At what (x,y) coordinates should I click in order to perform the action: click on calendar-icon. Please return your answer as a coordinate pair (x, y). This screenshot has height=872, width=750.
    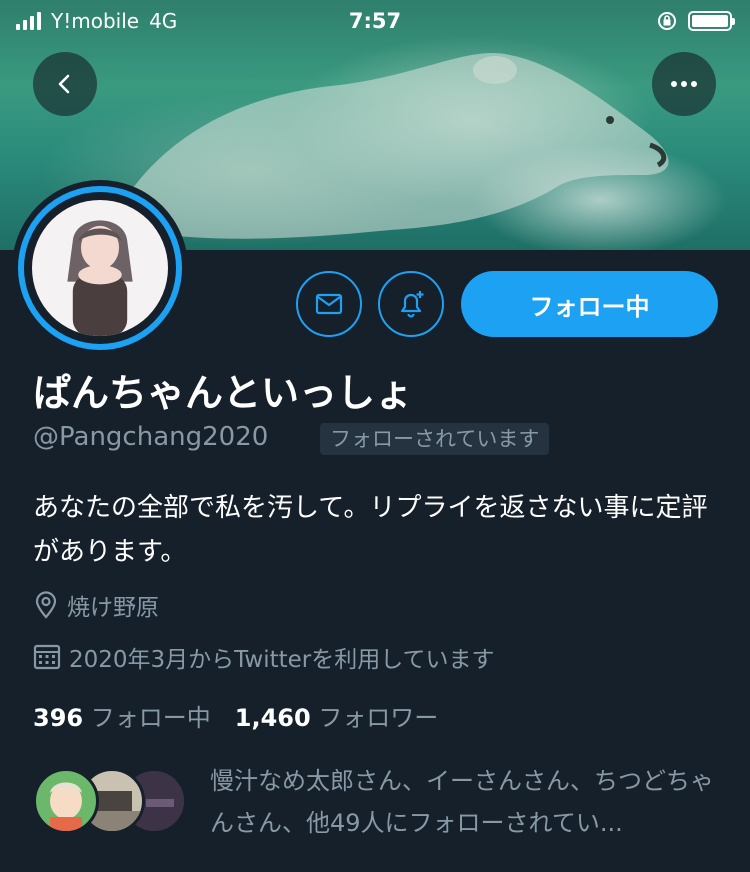
    Looking at the image, I should click on (47, 657).